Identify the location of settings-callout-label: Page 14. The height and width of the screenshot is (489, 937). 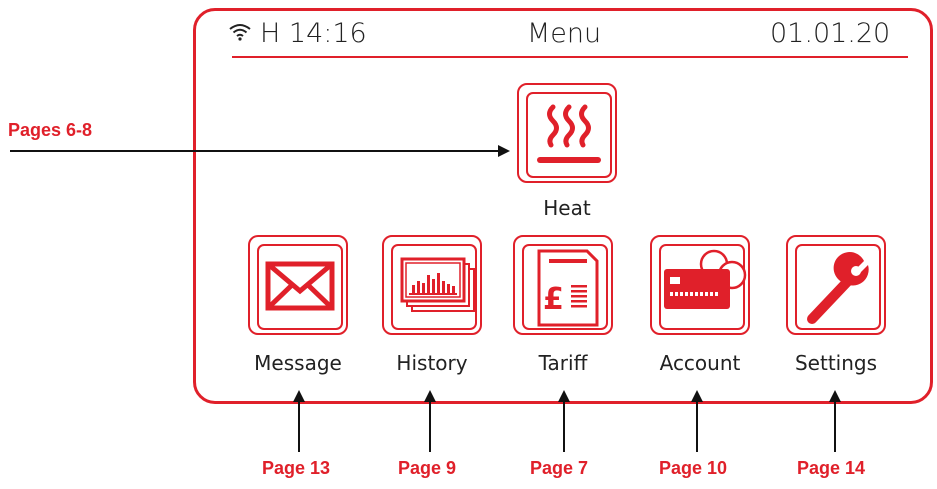
(831, 468).